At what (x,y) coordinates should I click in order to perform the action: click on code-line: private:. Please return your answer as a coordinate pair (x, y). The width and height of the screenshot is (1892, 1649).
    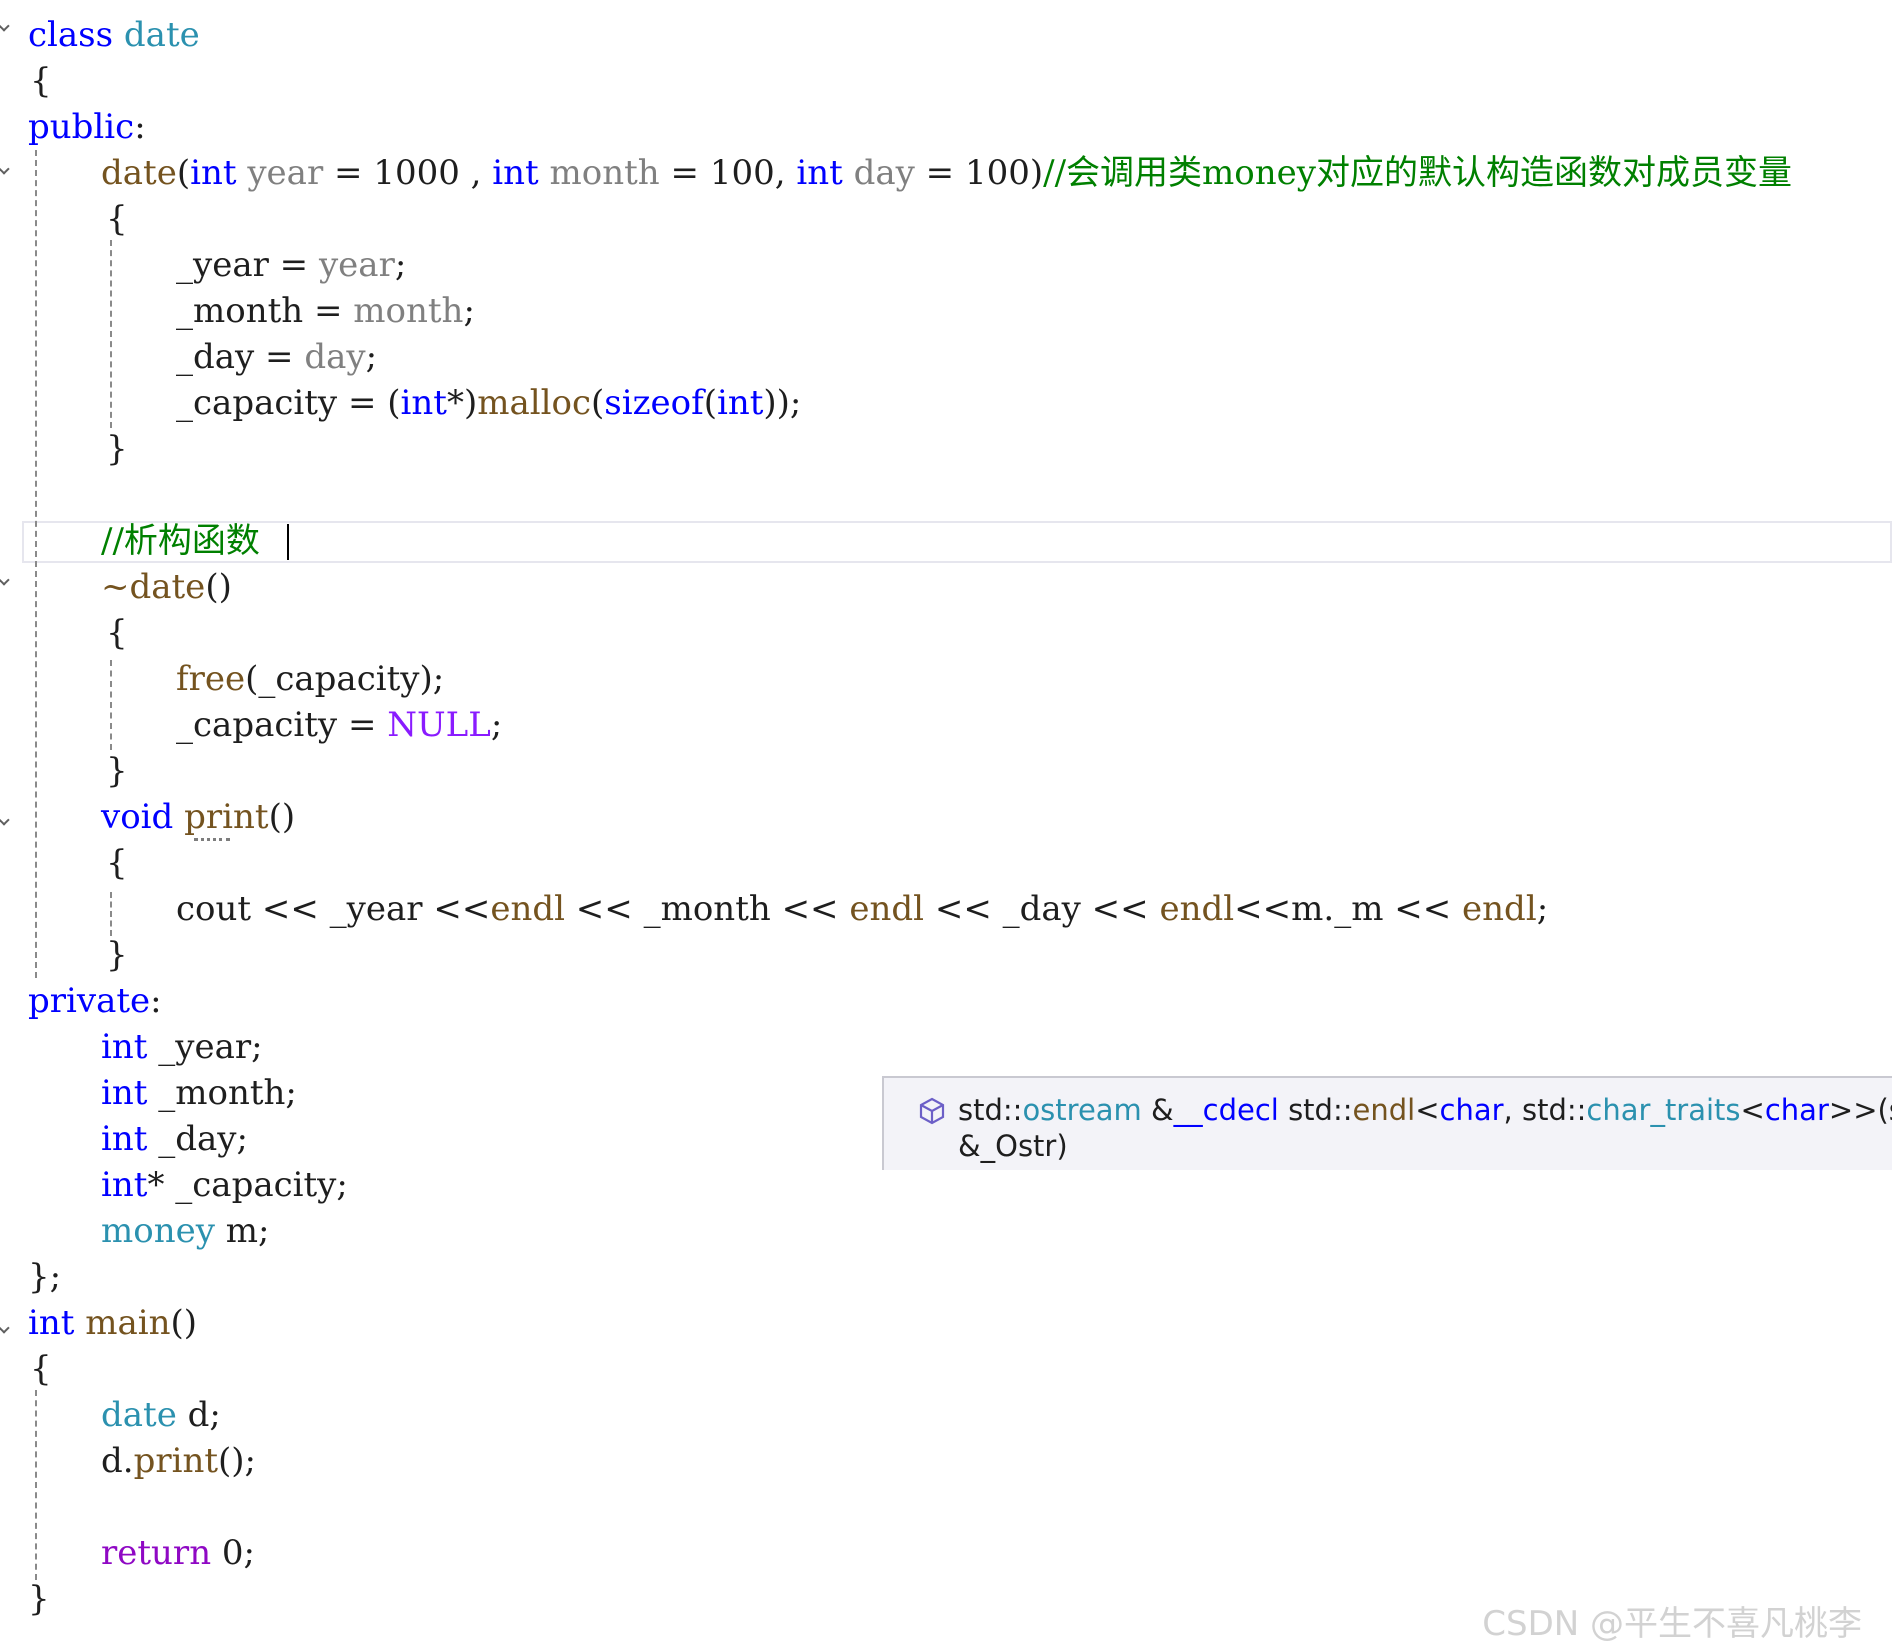
    Looking at the image, I should click on (95, 1001).